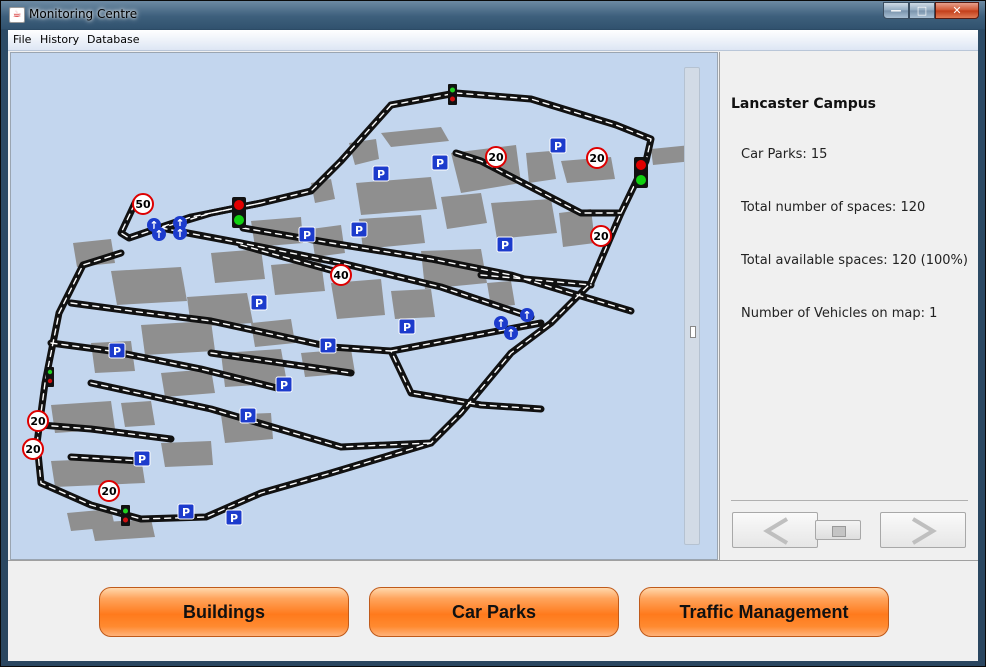 This screenshot has height=667, width=986. Describe the element at coordinates (692, 306) in the screenshot. I see `map-zoom-scrollbar` at that location.